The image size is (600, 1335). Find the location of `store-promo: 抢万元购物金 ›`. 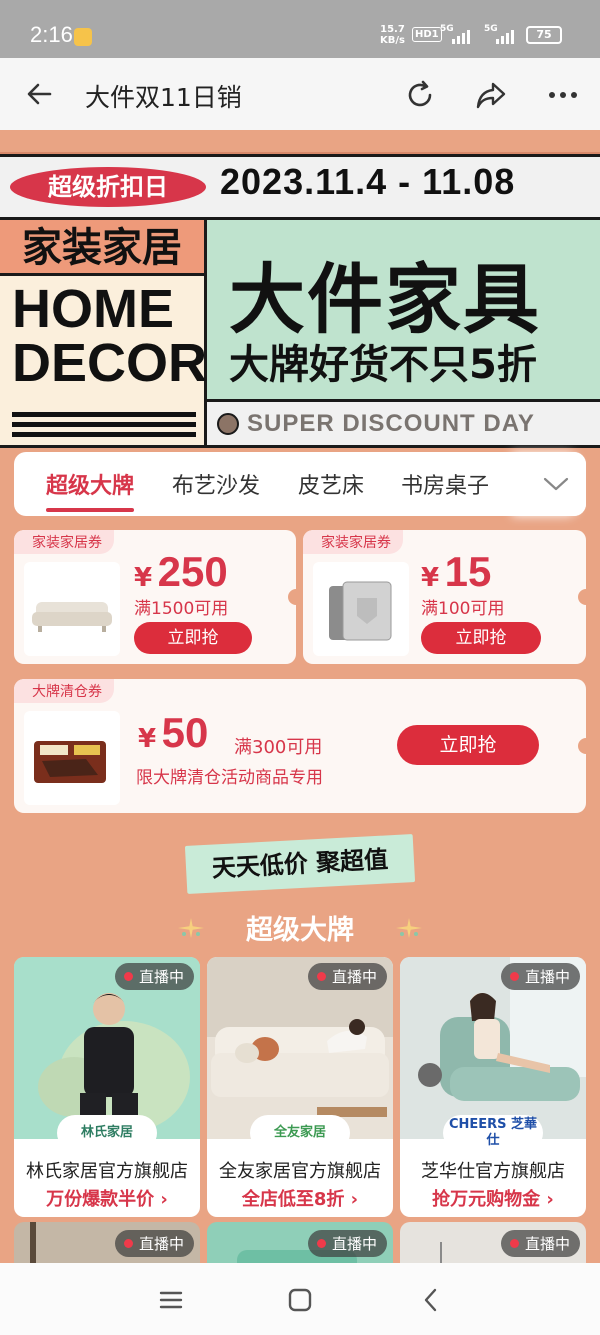

store-promo: 抢万元购物金 › is located at coordinates (493, 1199).